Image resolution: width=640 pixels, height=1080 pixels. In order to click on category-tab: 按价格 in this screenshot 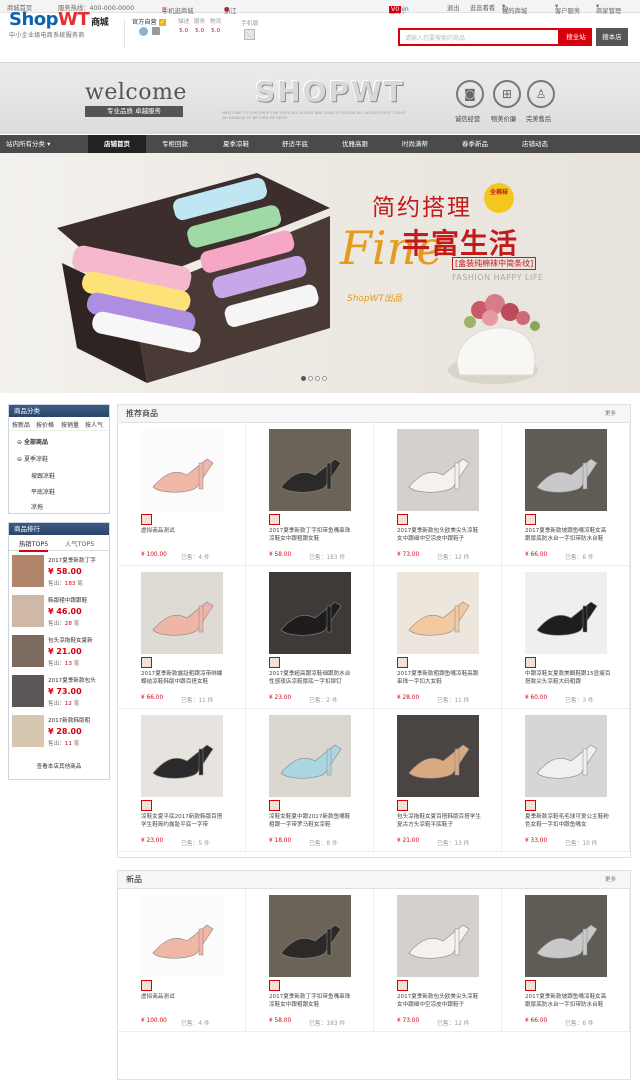, I will do `click(45, 424)`.